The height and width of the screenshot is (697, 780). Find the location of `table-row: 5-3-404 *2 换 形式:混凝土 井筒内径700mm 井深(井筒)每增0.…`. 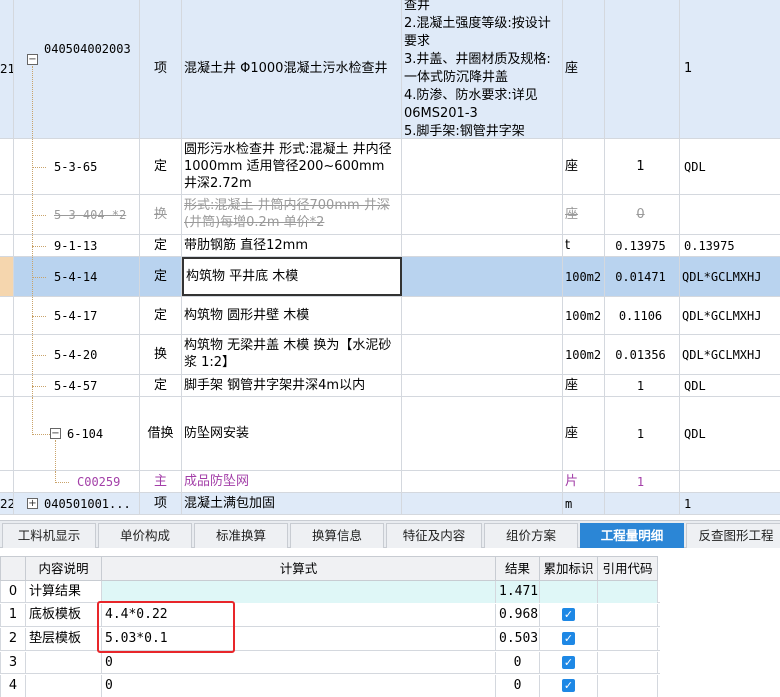

table-row: 5-3-404 *2 换 形式:混凝土 井筒内径700mm 井深(井筒)每增0.… is located at coordinates (390, 215).